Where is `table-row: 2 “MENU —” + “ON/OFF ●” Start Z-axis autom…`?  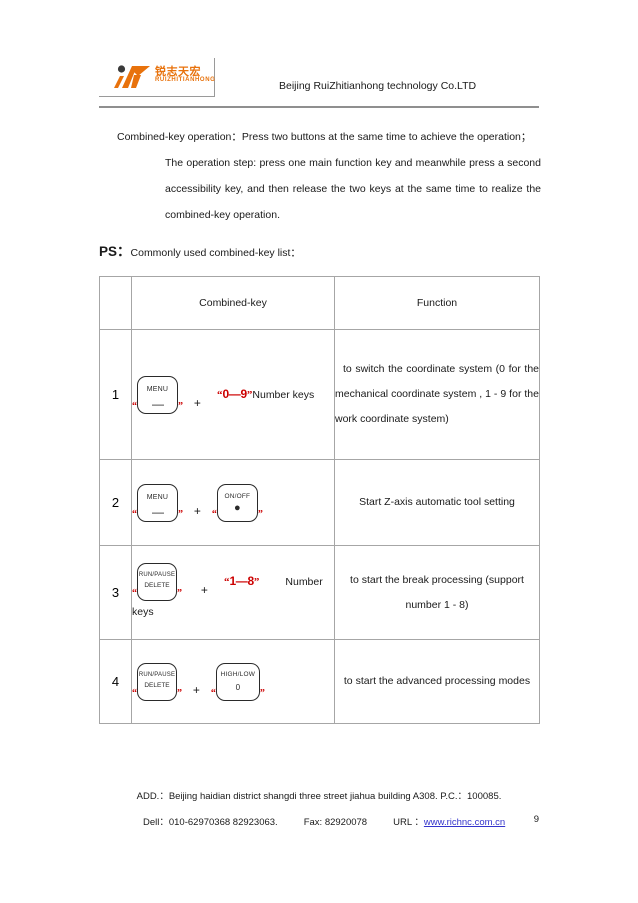
table-row: 2 “MENU —” + “ON/OFF ●” Start Z-axis autom… is located at coordinates (319, 502).